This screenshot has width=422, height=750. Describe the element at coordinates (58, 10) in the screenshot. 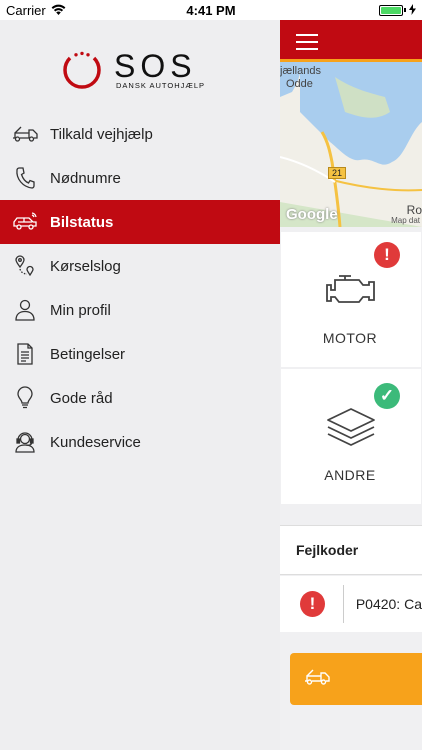

I see `wifi-icon` at that location.